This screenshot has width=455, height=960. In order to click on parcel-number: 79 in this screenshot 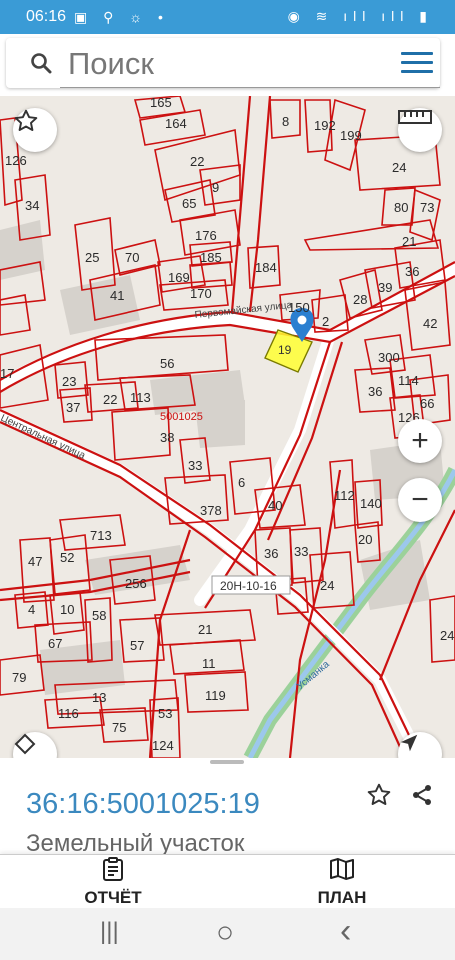, I will do `click(19, 677)`.